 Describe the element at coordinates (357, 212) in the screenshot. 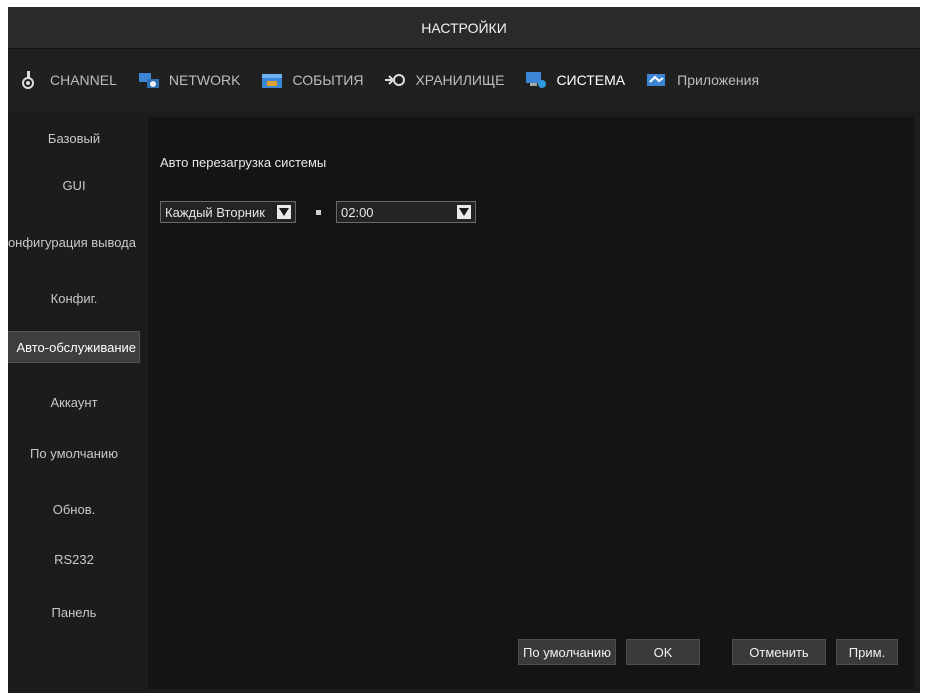

I see `reboot-time-value: 02:00` at that location.